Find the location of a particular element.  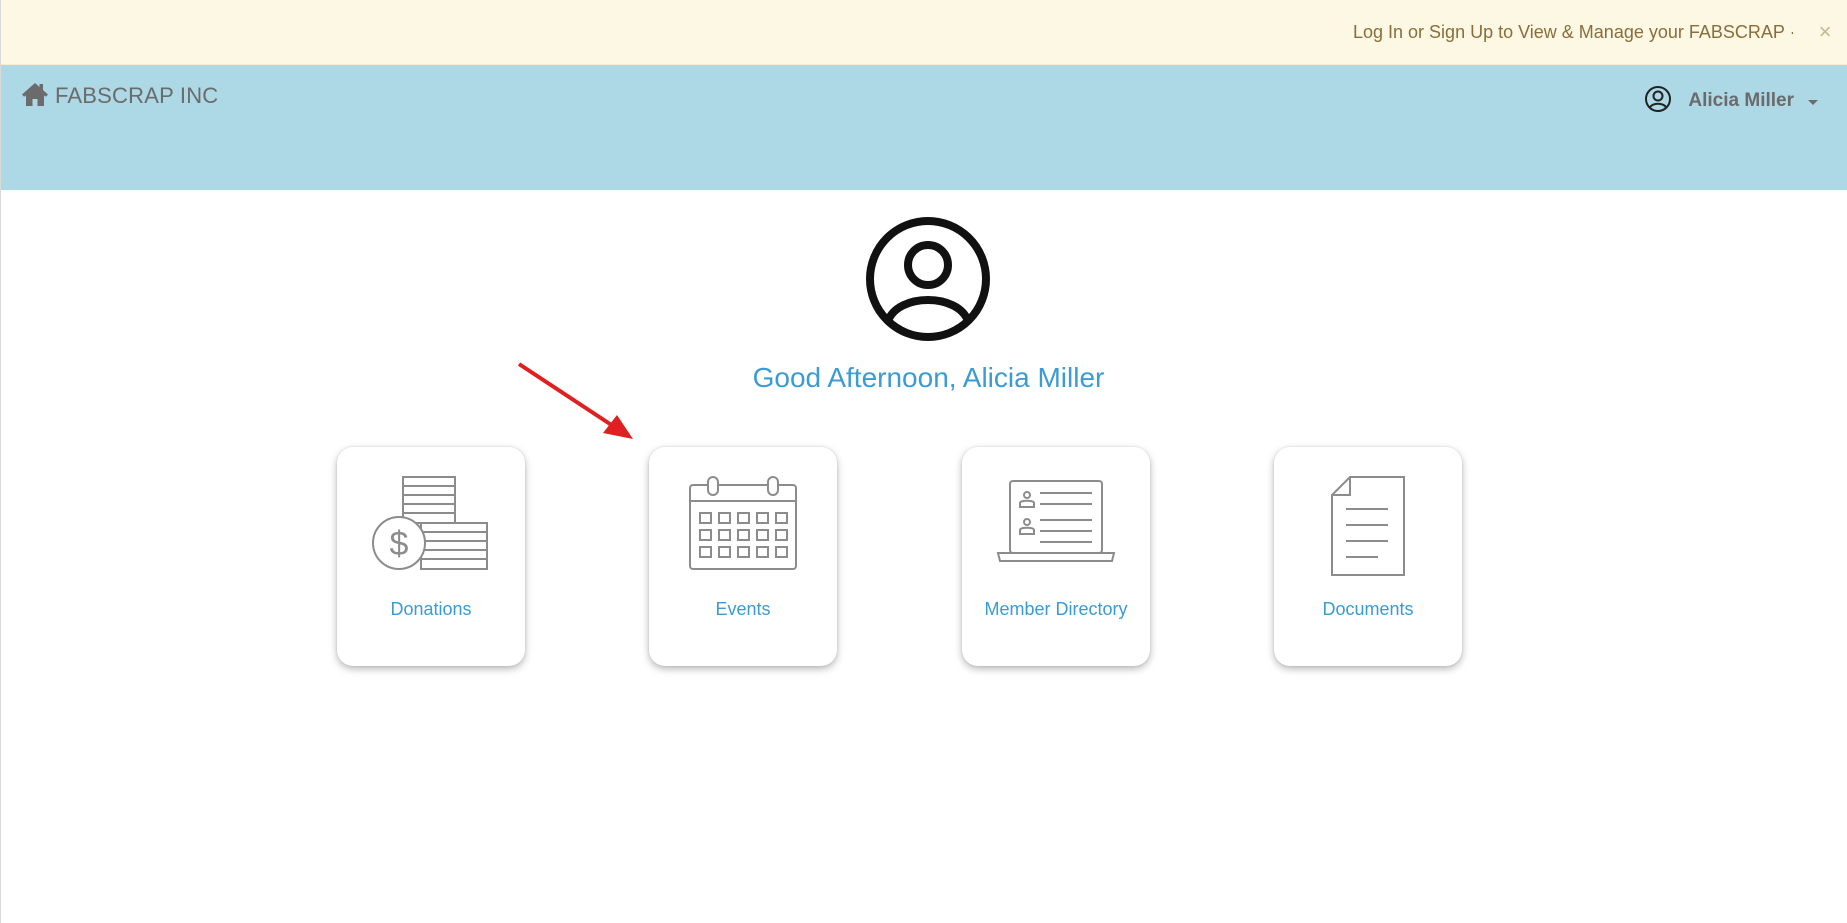

documents-label: Documents is located at coordinates (1368, 609).